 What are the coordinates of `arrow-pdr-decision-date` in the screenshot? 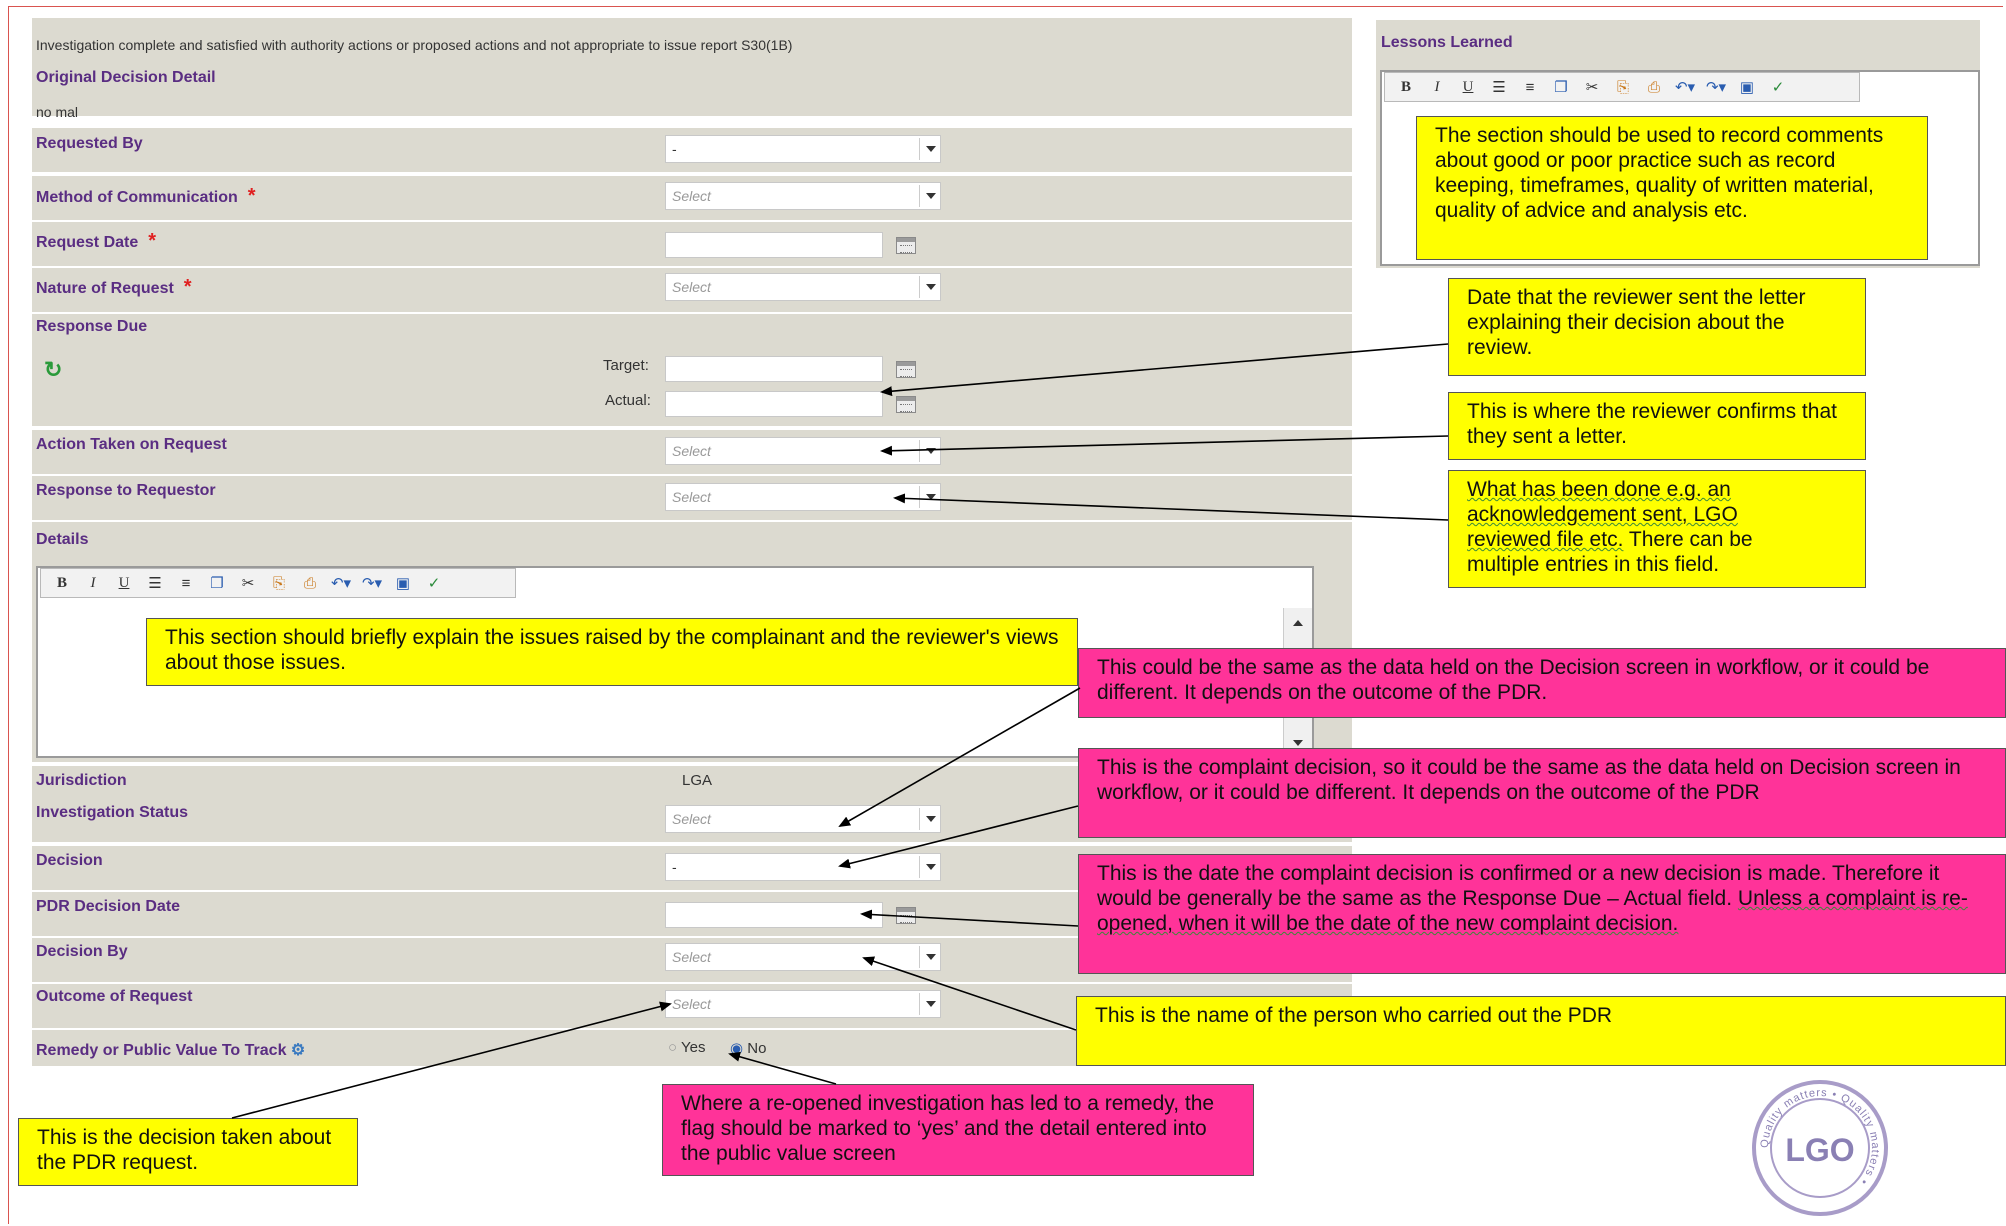 It's located at (969, 918).